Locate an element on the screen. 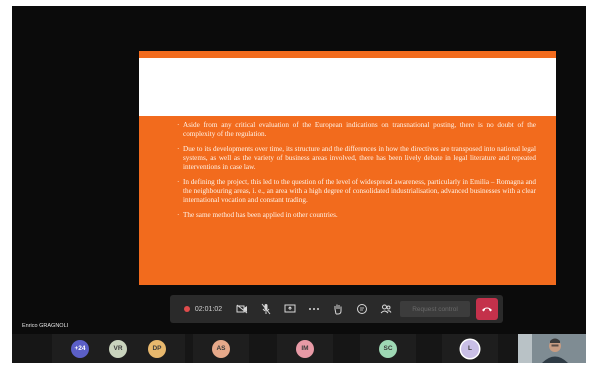 The width and height of the screenshot is (598, 369). participants-button is located at coordinates (386, 309).